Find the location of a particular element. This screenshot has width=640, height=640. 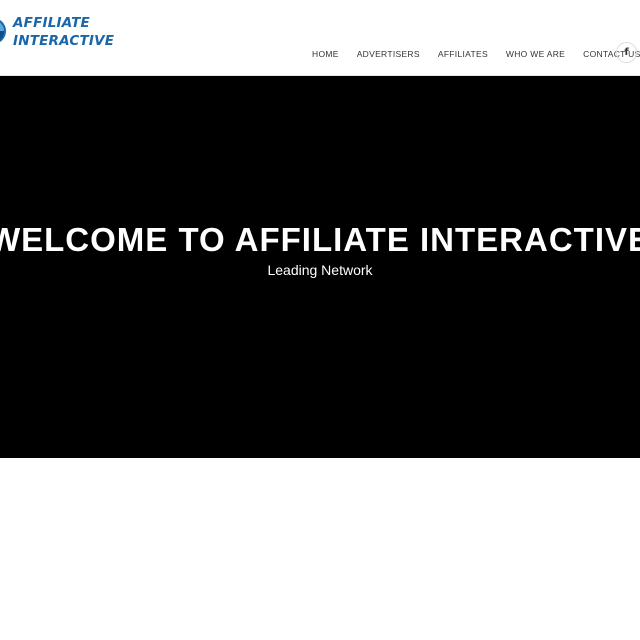

logo-line-2: INTERACTIVE is located at coordinates (64, 41).